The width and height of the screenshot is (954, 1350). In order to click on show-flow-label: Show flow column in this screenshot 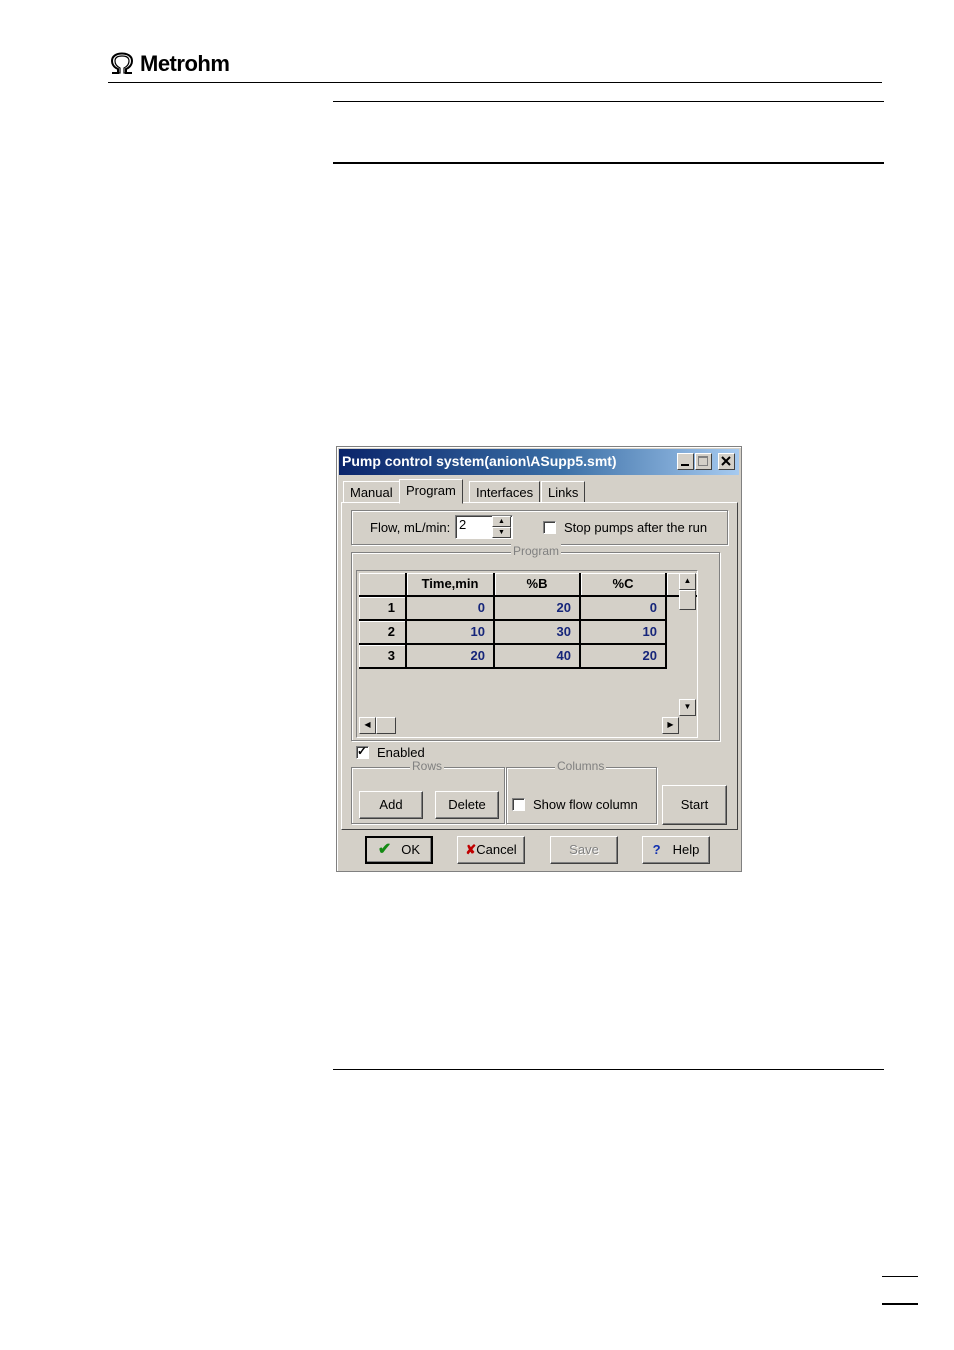, I will do `click(585, 804)`.